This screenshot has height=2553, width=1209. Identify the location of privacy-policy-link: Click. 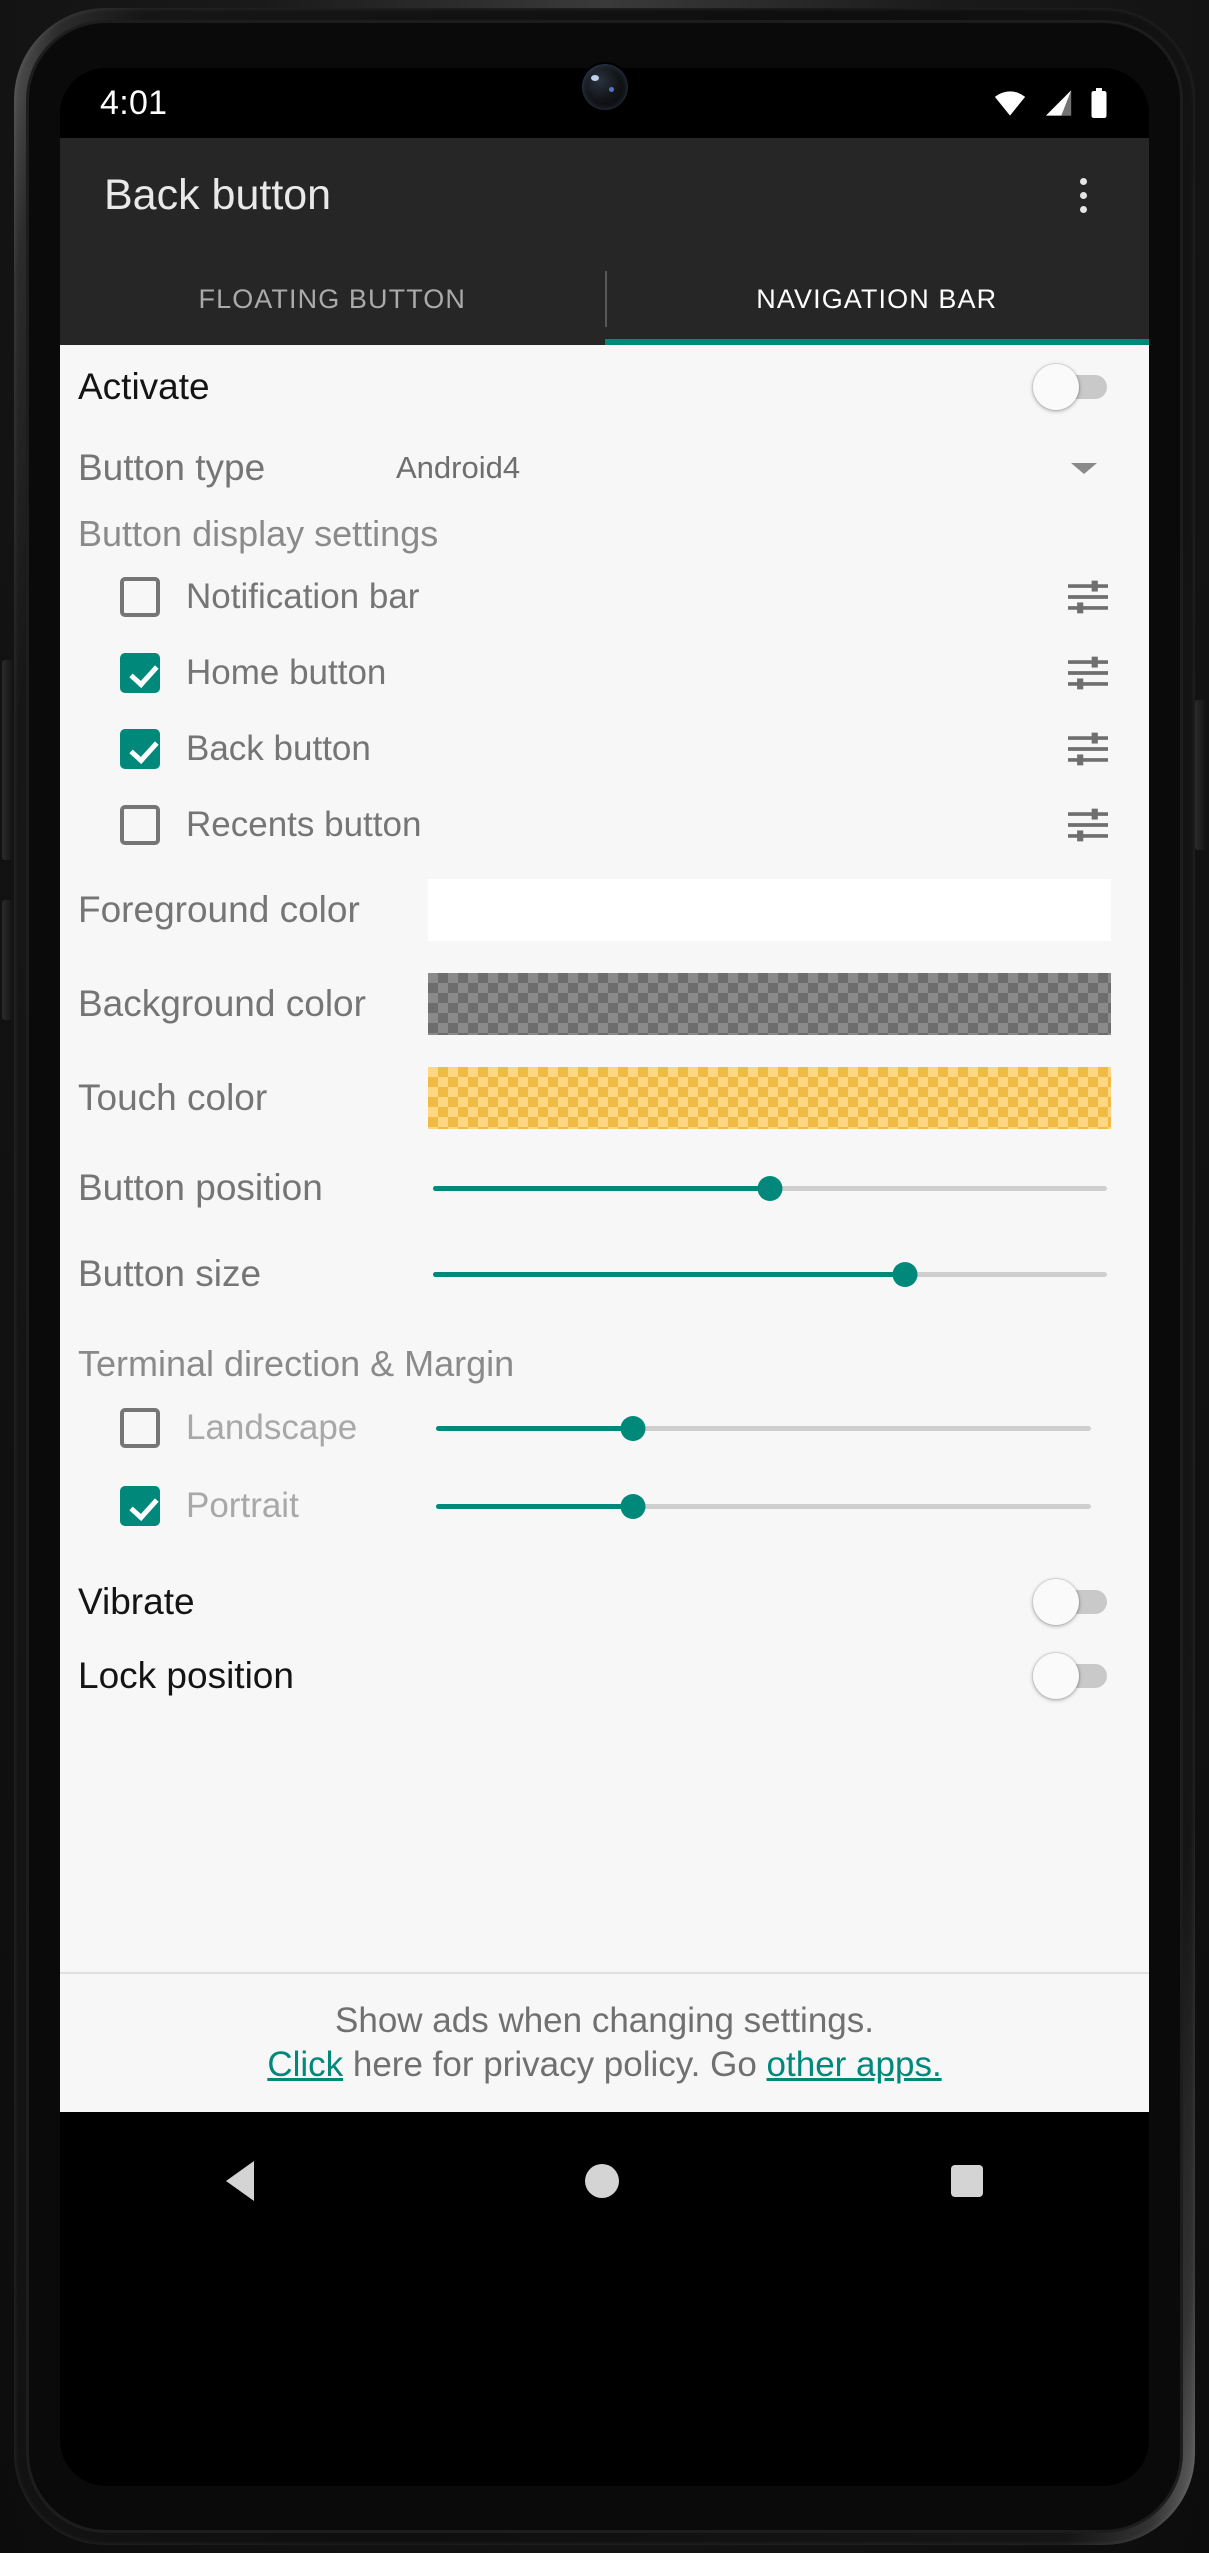
(305, 2064).